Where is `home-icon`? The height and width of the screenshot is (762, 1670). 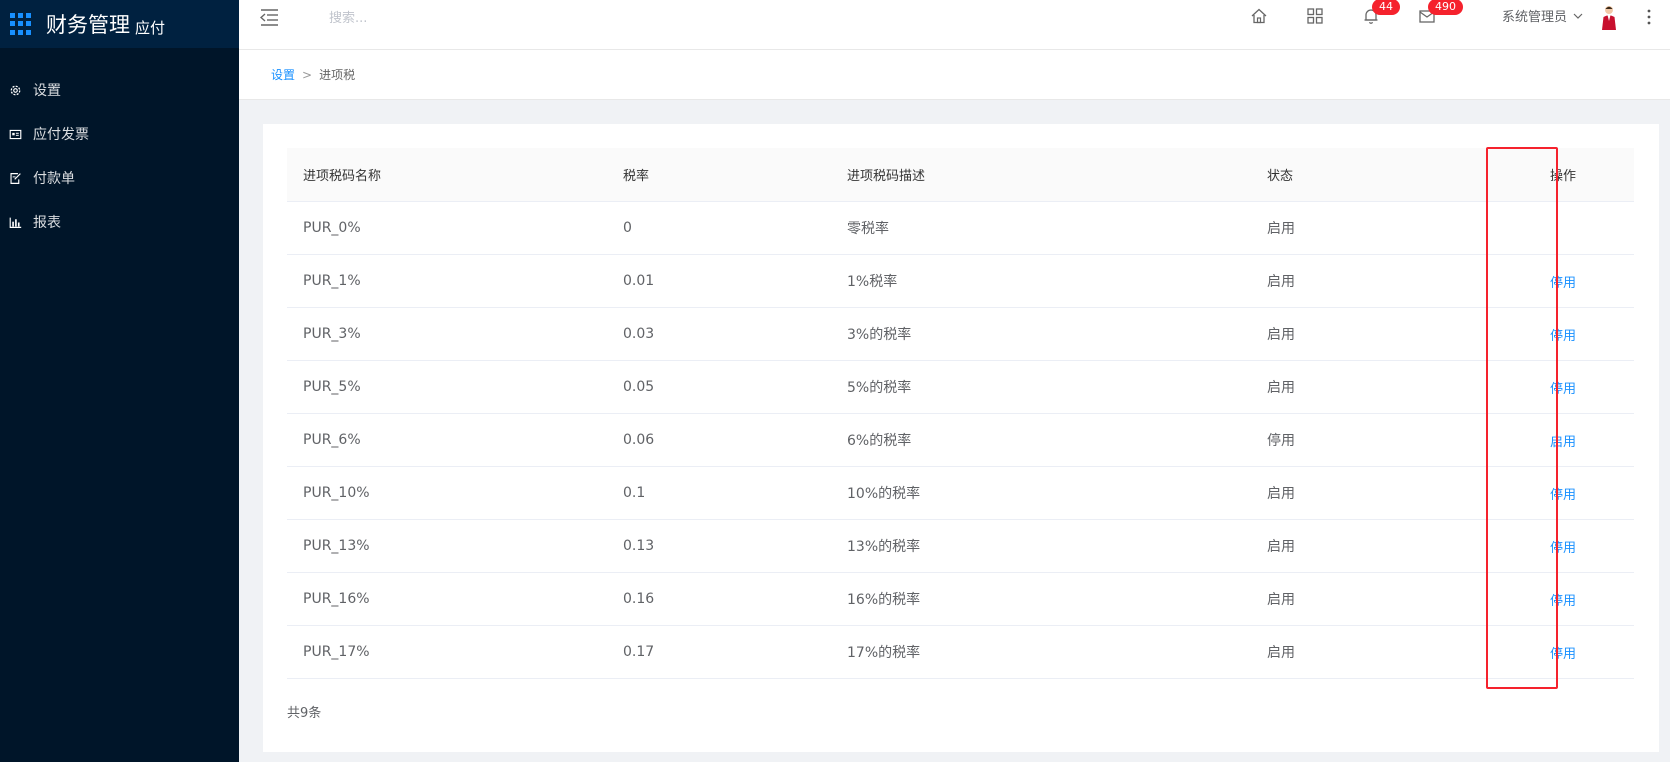 home-icon is located at coordinates (1259, 16).